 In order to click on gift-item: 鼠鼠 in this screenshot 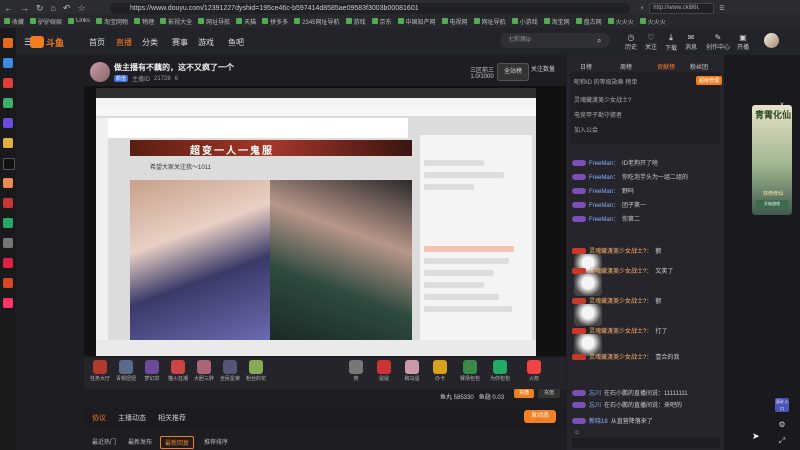, I will do `click(384, 371)`.